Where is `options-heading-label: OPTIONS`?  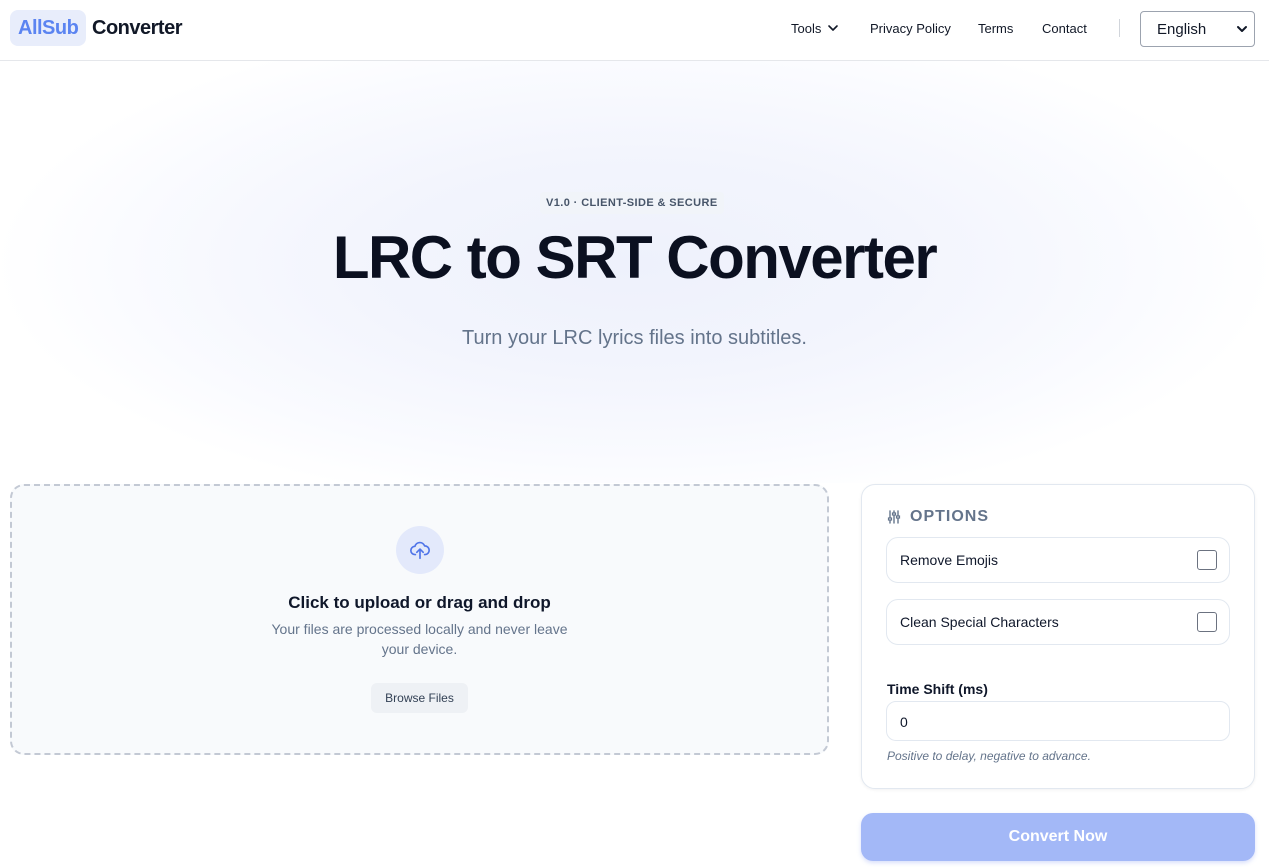 options-heading-label: OPTIONS is located at coordinates (950, 516).